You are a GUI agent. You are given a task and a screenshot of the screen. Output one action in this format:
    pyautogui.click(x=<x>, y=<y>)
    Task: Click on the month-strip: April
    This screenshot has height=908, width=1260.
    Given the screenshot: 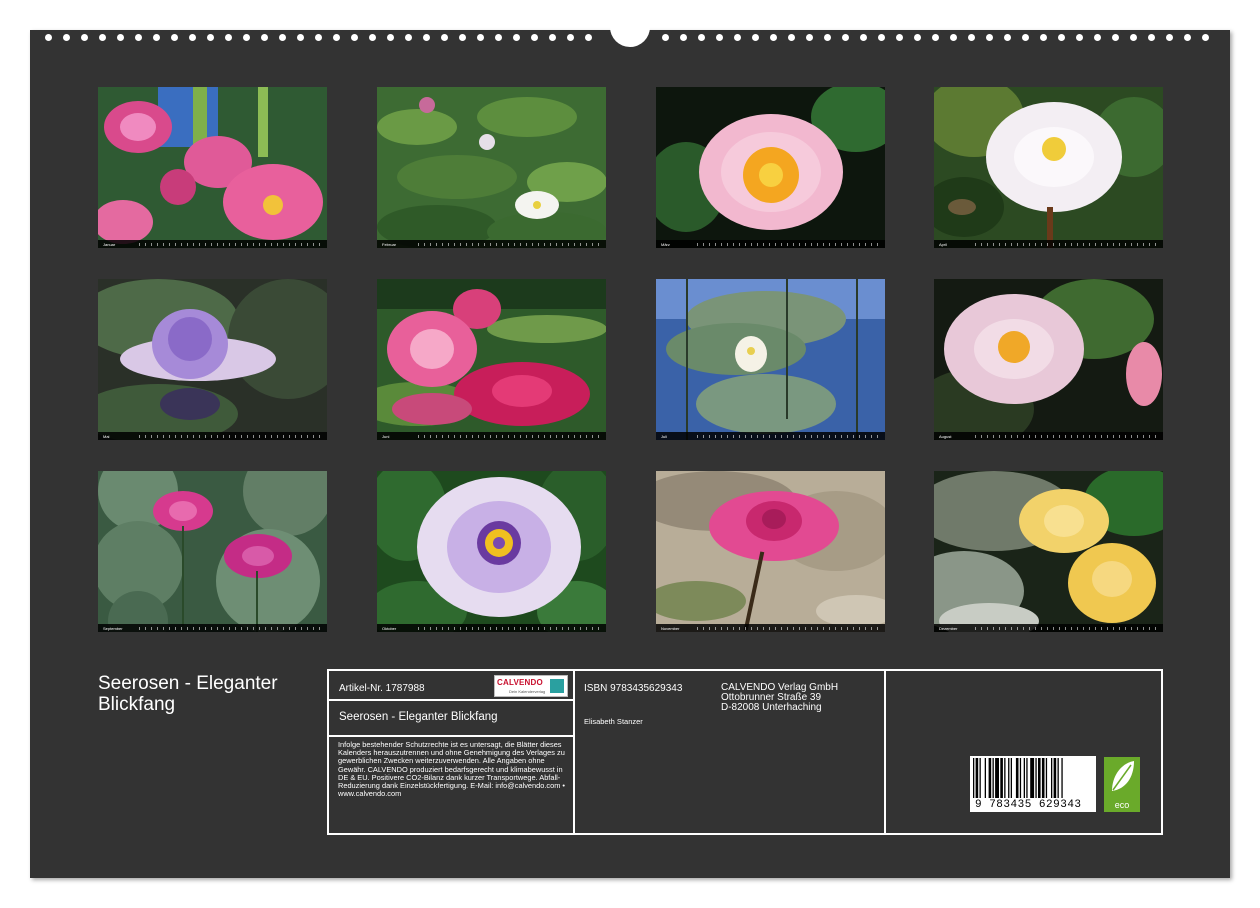 What is the action you would take?
    pyautogui.click(x=1048, y=244)
    